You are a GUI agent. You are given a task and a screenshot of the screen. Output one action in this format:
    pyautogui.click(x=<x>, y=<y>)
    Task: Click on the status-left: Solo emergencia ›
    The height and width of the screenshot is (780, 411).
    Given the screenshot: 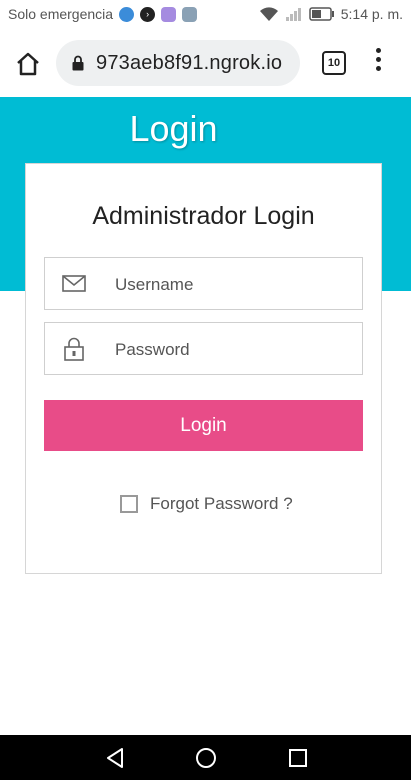 What is the action you would take?
    pyautogui.click(x=103, y=14)
    